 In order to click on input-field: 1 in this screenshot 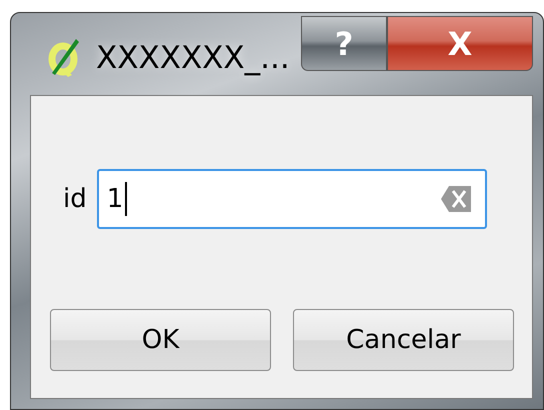, I will do `click(291, 199)`.